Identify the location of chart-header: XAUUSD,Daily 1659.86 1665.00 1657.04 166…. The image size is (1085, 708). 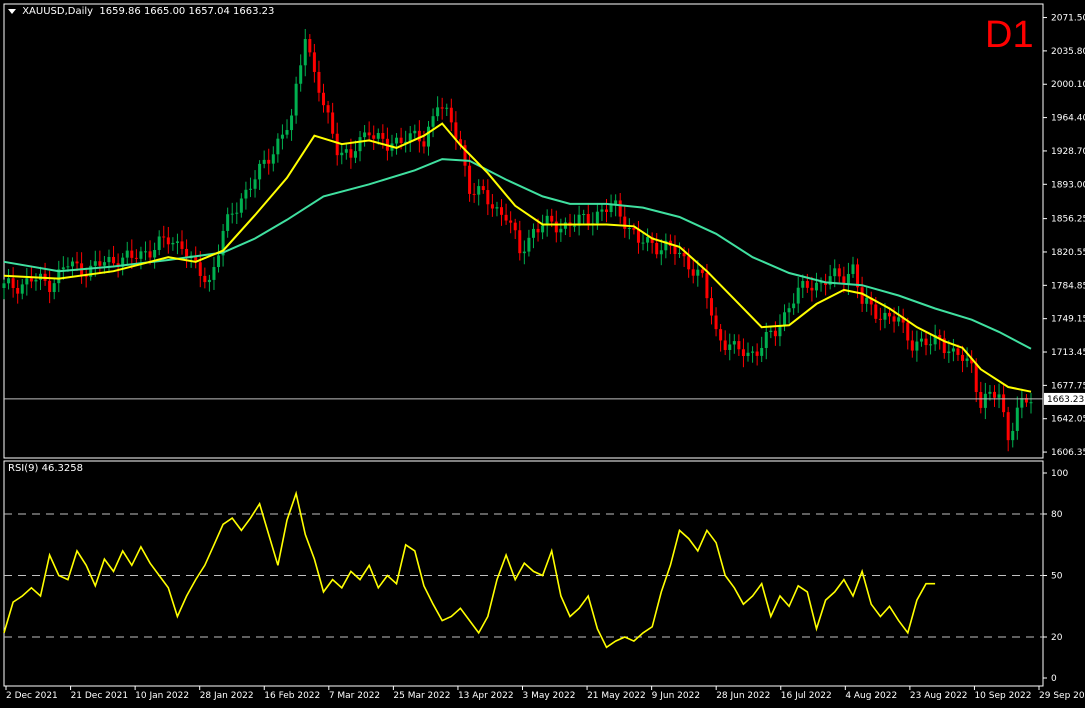
(141, 11).